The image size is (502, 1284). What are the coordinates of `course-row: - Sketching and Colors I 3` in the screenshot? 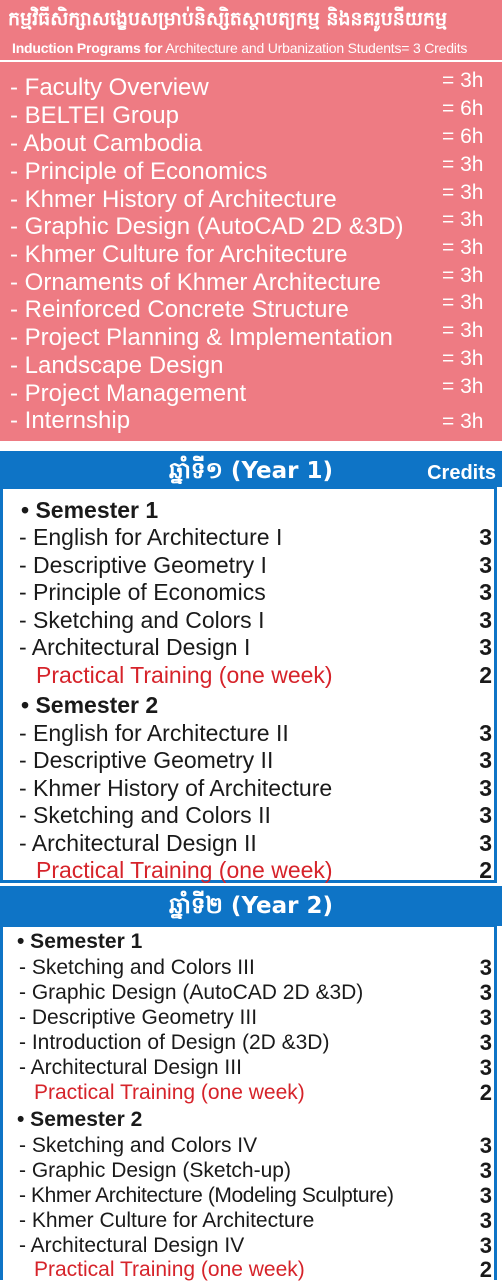 It's located at (251, 620).